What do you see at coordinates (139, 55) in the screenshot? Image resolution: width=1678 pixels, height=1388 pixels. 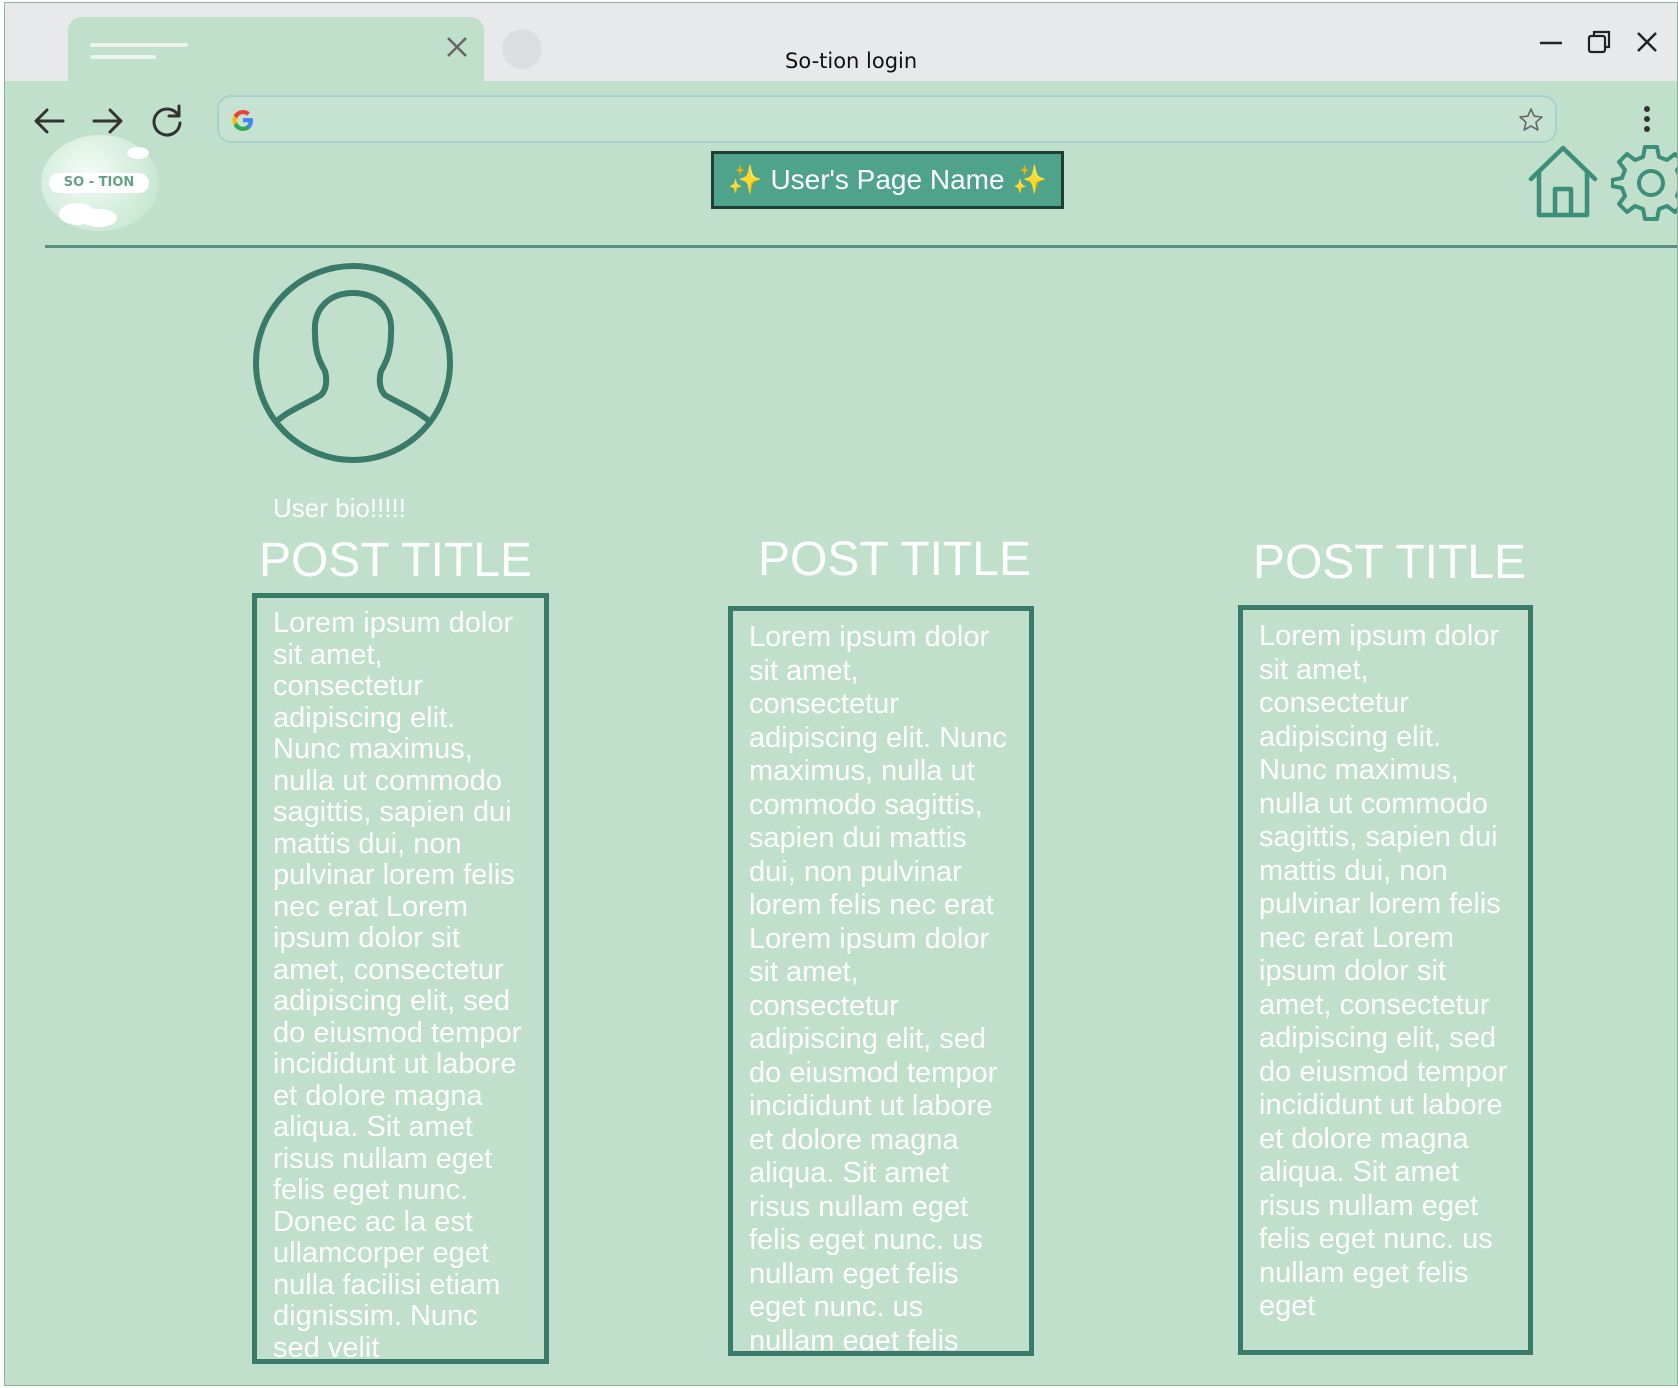 I see `tab-title-placeholder` at bounding box center [139, 55].